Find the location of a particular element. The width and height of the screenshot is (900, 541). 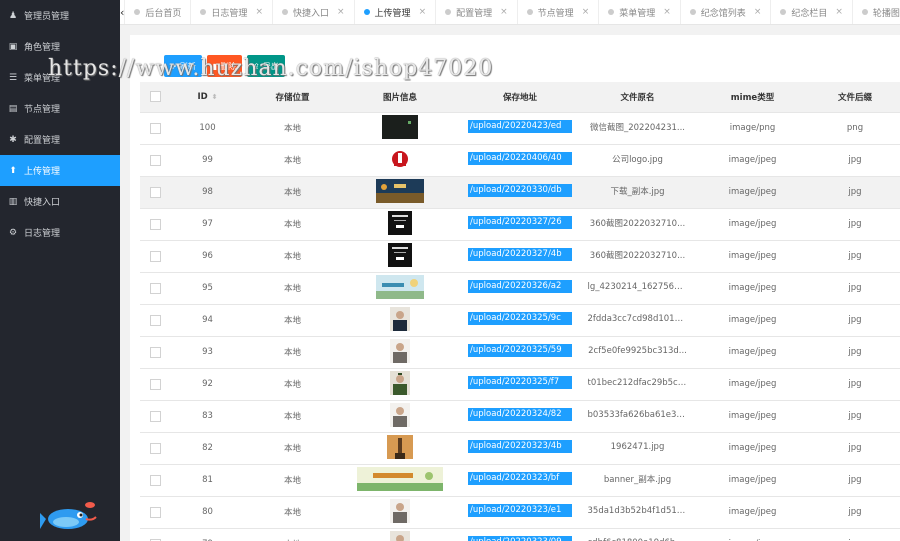

path-link: /upload/20220323/09 is located at coordinates (520, 538).